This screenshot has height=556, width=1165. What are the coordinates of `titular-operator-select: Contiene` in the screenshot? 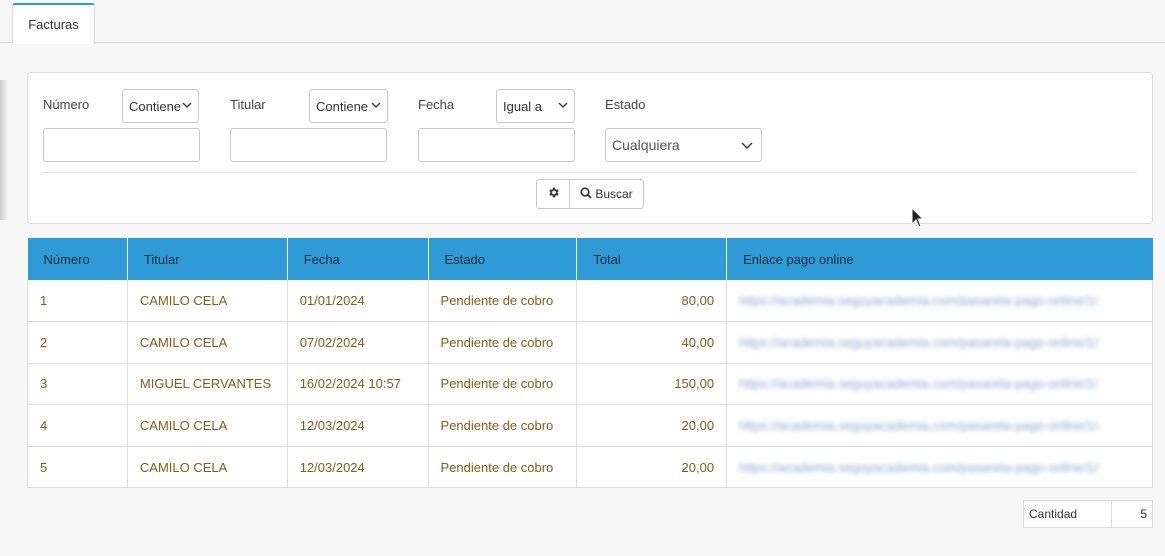 It's located at (348, 106).